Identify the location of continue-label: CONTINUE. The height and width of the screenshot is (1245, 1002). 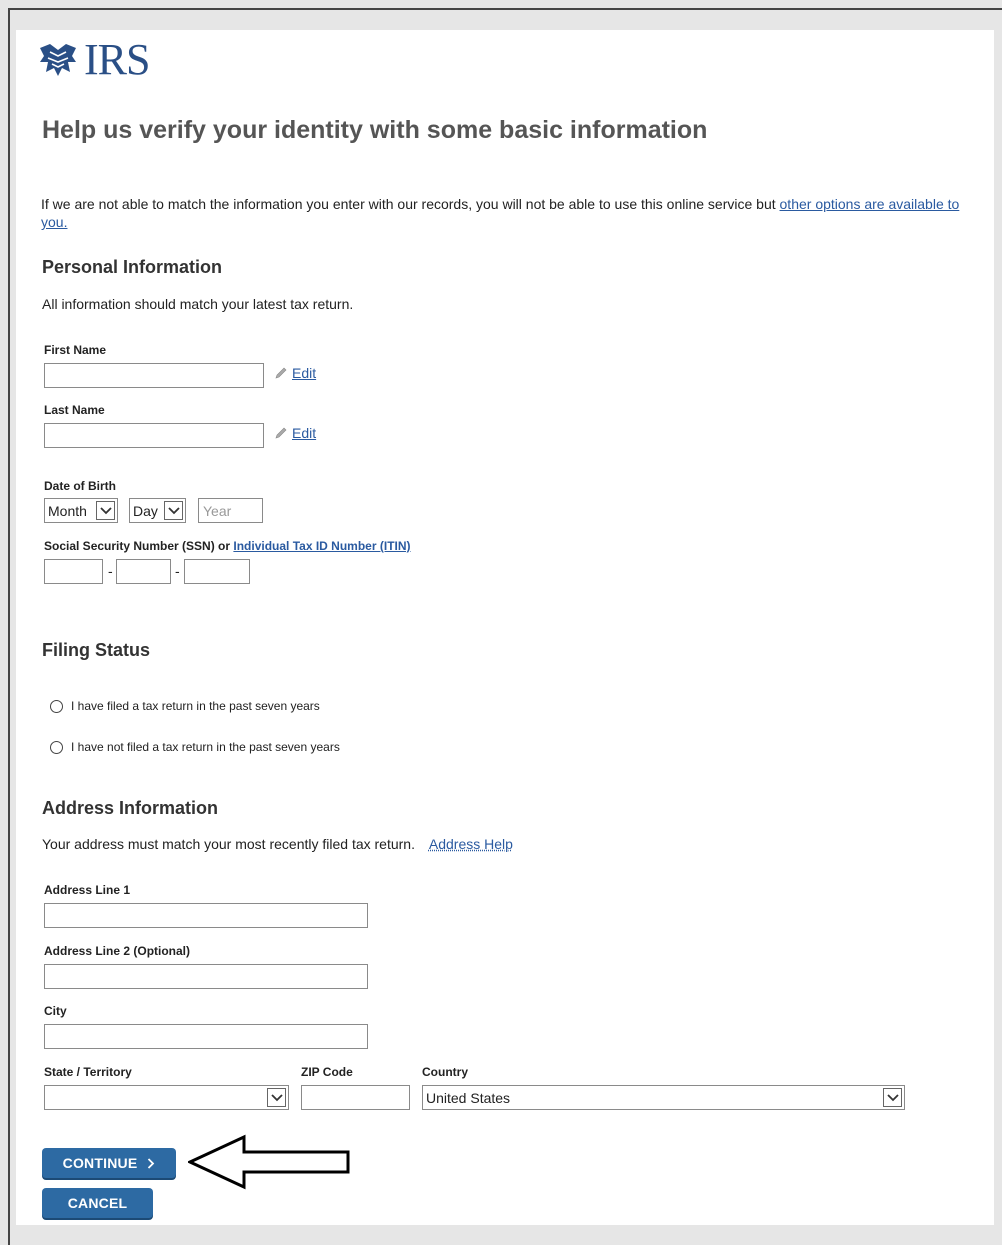
(100, 1163).